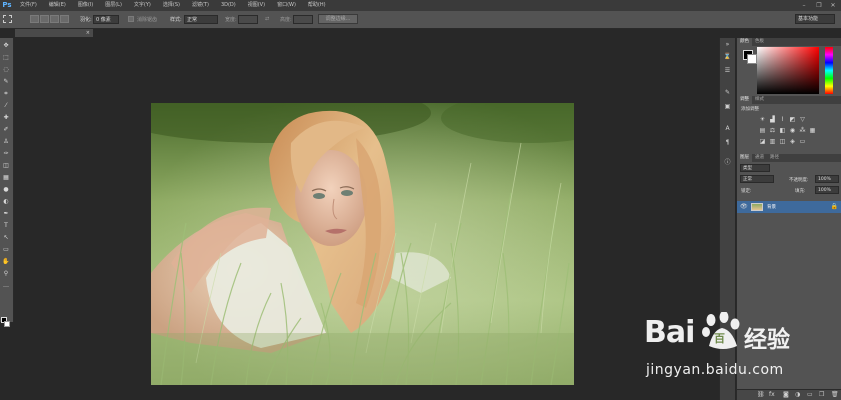 The image size is (841, 400). What do you see at coordinates (171, 5) in the screenshot?
I see `menu-select: 选择(S)` at bounding box center [171, 5].